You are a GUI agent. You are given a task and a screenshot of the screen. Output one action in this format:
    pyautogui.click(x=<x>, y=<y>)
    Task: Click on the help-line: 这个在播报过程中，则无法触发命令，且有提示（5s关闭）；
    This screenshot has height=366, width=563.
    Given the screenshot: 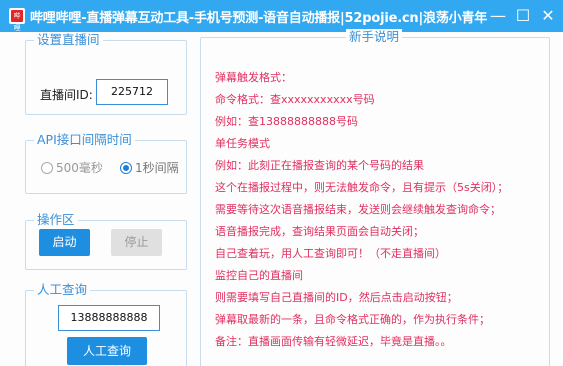 What is the action you would take?
    pyautogui.click(x=362, y=187)
    